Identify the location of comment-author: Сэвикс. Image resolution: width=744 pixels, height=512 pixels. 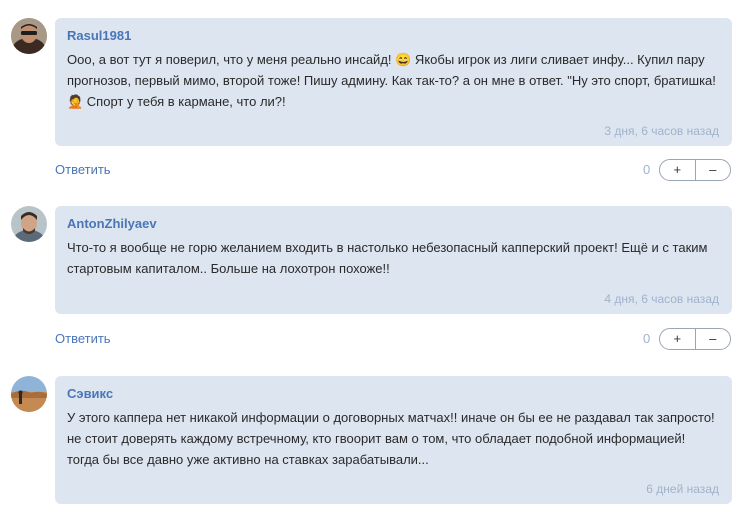
(393, 394).